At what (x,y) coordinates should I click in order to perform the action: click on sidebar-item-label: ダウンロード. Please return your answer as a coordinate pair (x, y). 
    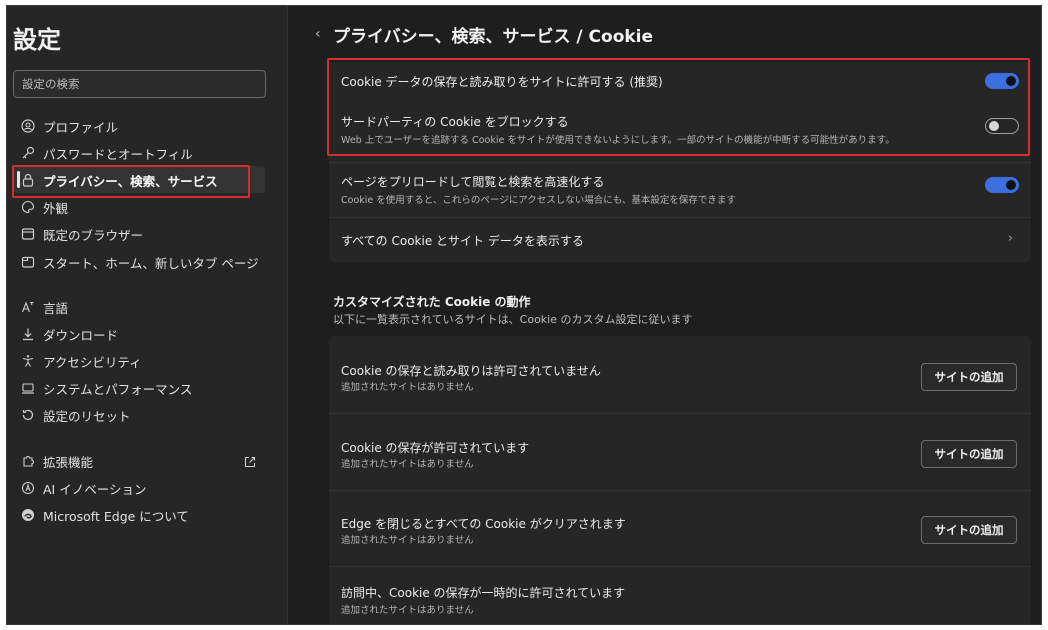
    Looking at the image, I should click on (81, 335).